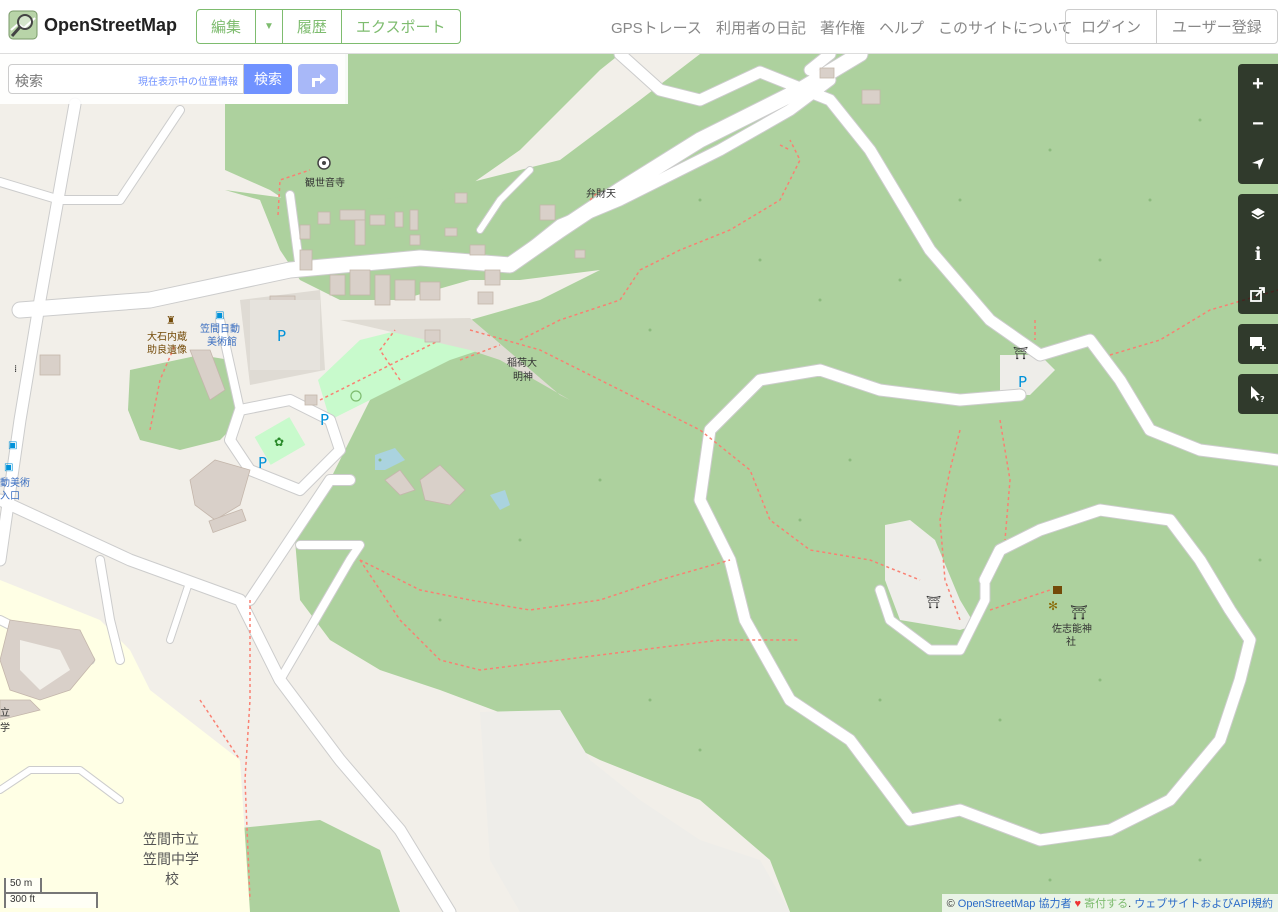 This screenshot has width=1278, height=912. What do you see at coordinates (15, 482) in the screenshot?
I see `label-edge-museum: 動美術` at bounding box center [15, 482].